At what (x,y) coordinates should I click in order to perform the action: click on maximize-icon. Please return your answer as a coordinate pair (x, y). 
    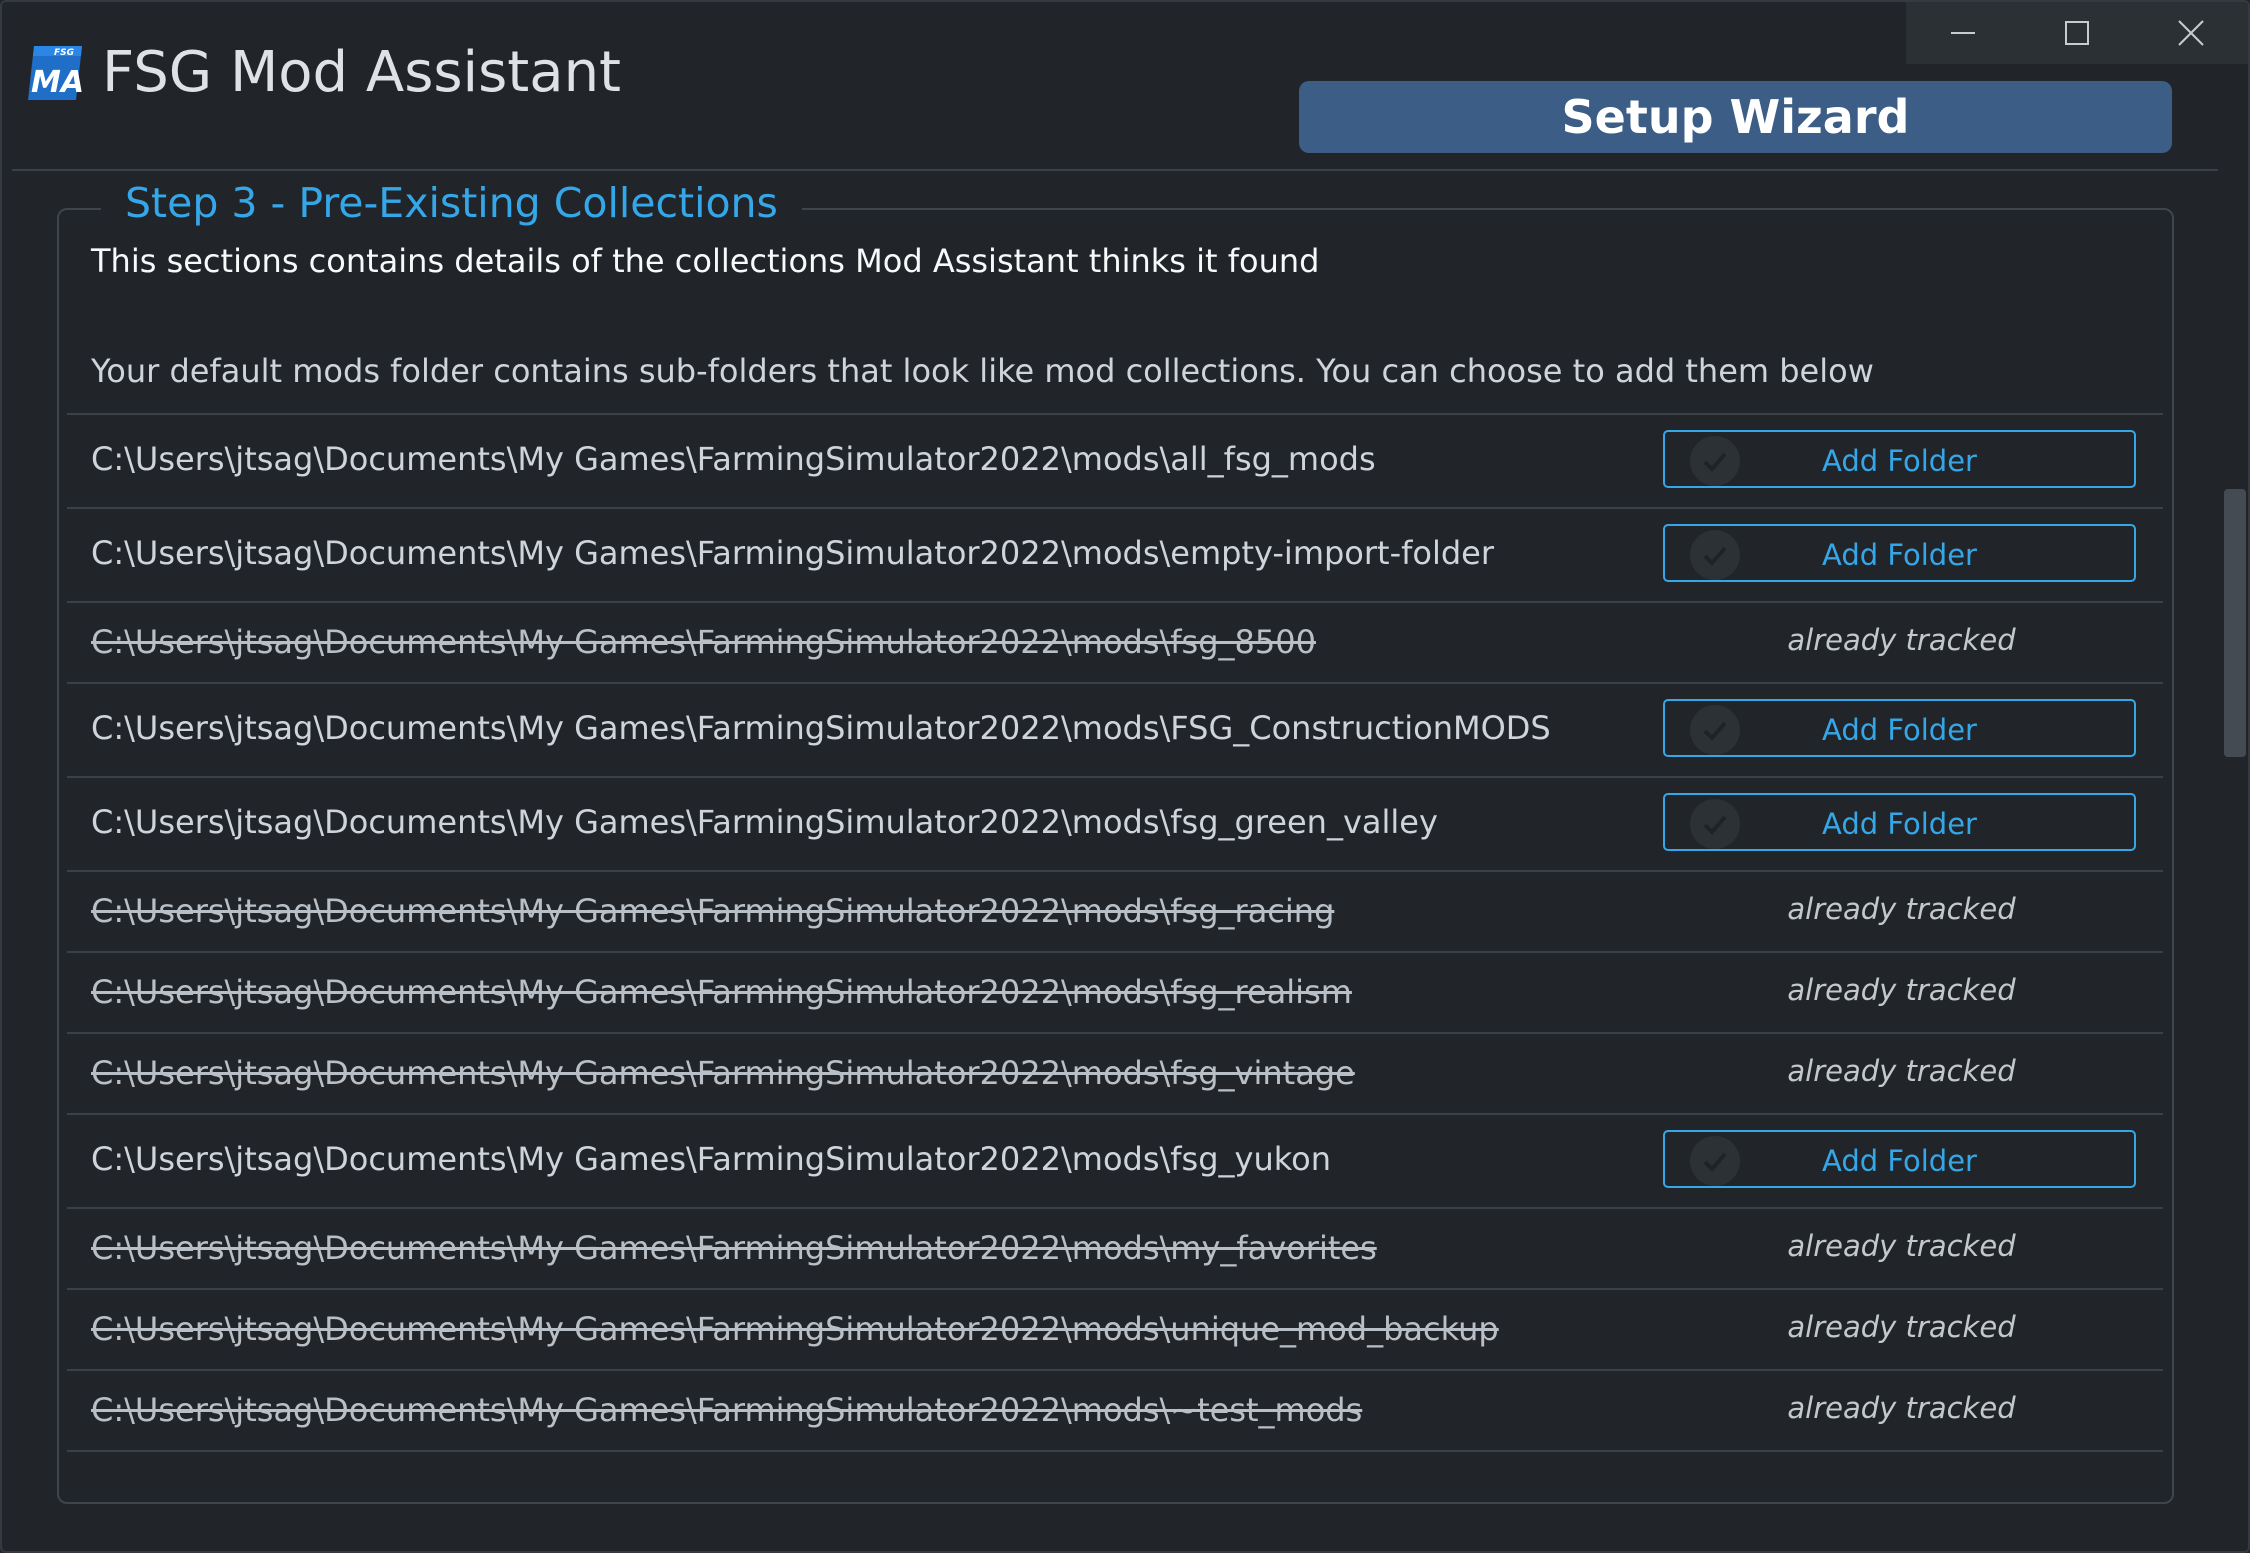
    Looking at the image, I should click on (2077, 33).